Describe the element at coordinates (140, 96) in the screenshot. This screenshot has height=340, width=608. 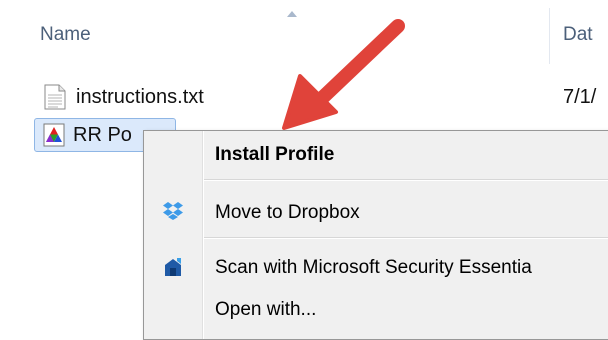
I see `file-name: instructions.txt` at that location.